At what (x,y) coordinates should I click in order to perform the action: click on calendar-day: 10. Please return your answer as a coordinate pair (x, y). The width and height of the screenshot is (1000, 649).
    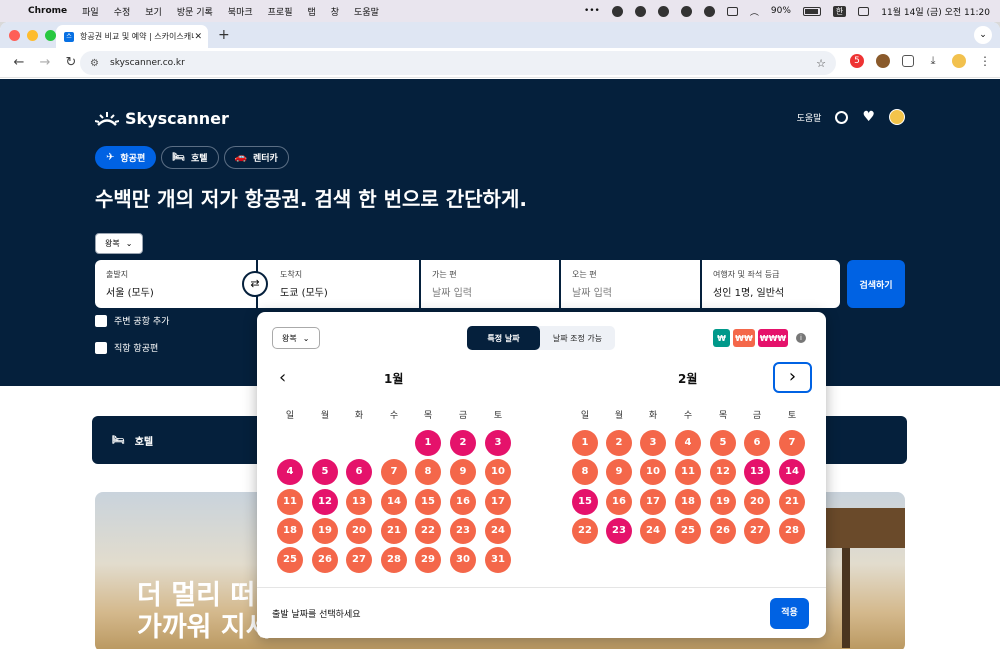
    Looking at the image, I should click on (498, 472).